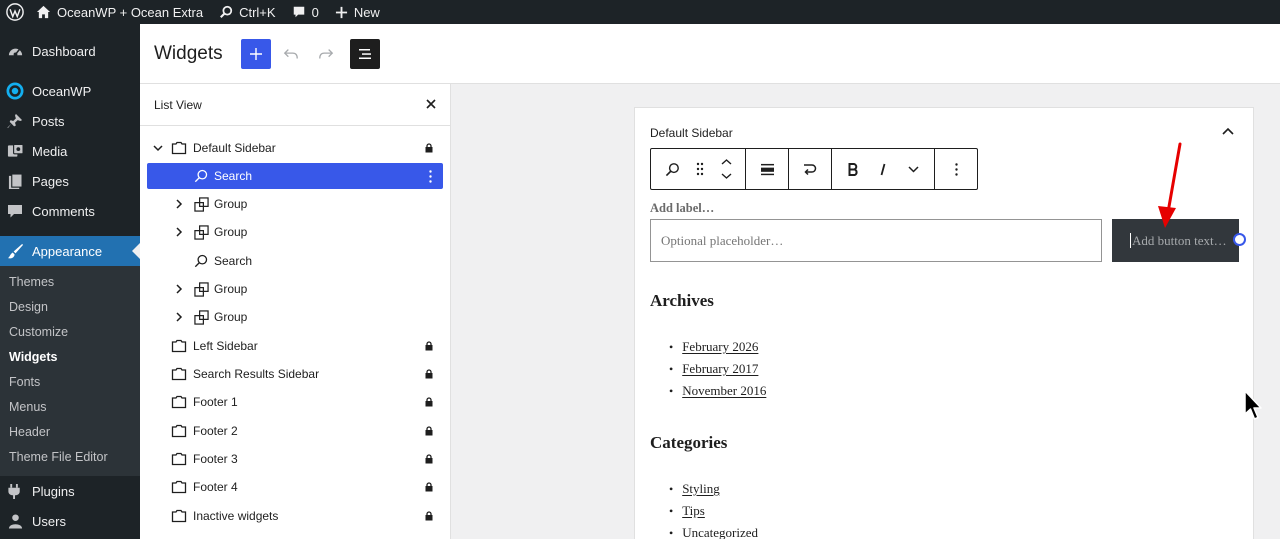  Describe the element at coordinates (713, 511) in the screenshot. I see `list-item: Tips` at that location.